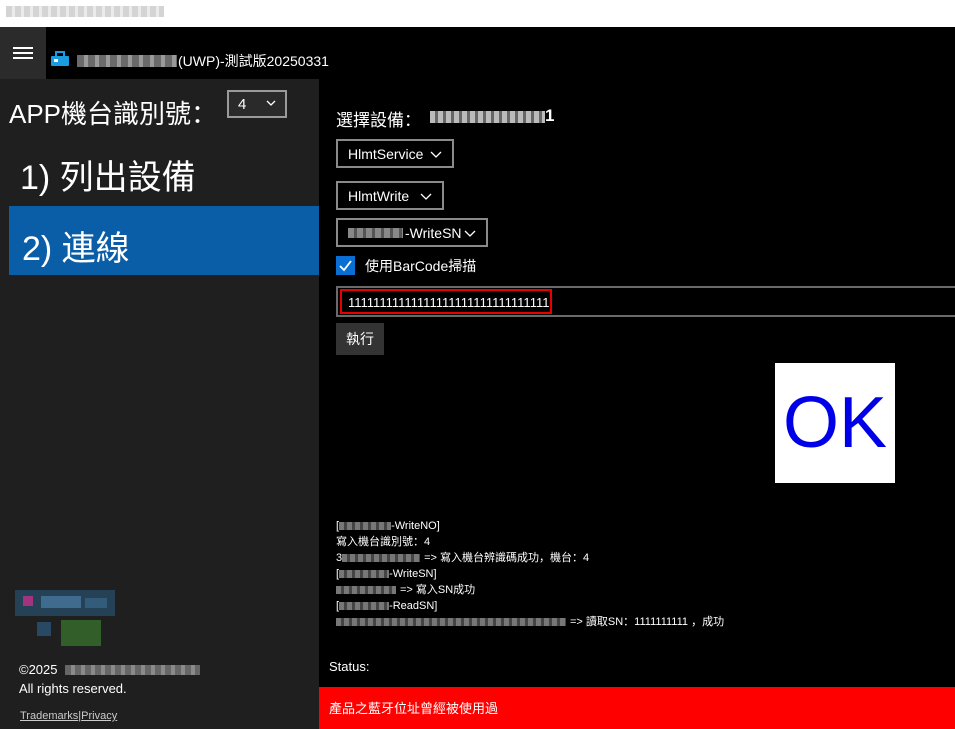 This screenshot has height=729, width=955. I want to click on log-line: [-ReadSN], so click(387, 606).